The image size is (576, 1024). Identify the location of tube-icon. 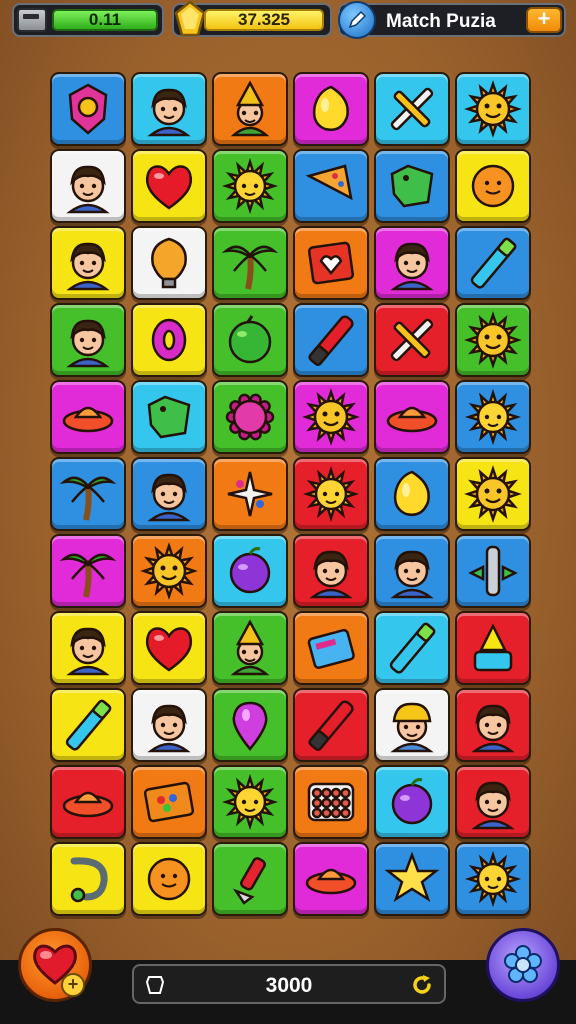
(493, 571).